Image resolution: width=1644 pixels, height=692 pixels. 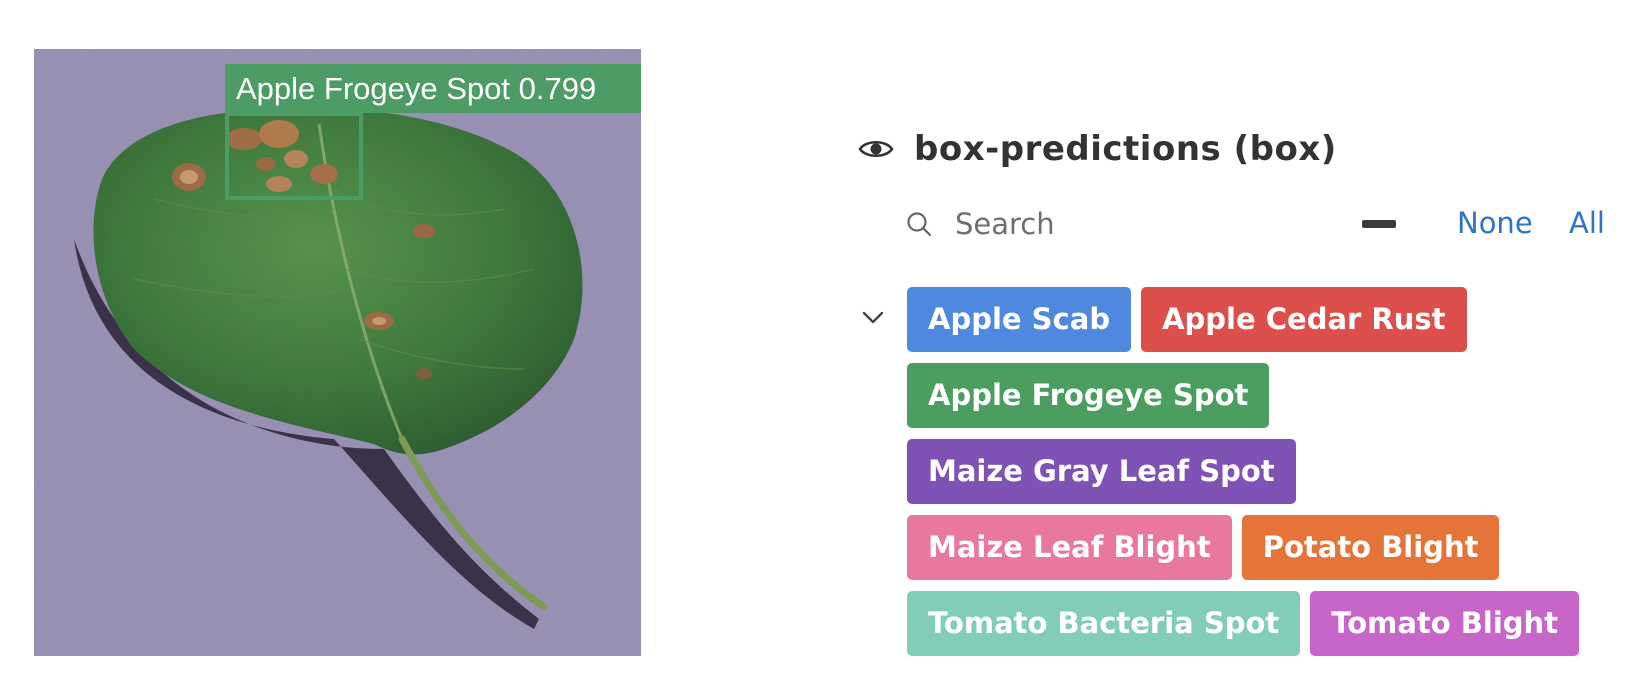 What do you see at coordinates (1304, 319) in the screenshot?
I see `tag-apple-cedar-rust: Apple Cedar Rust` at bounding box center [1304, 319].